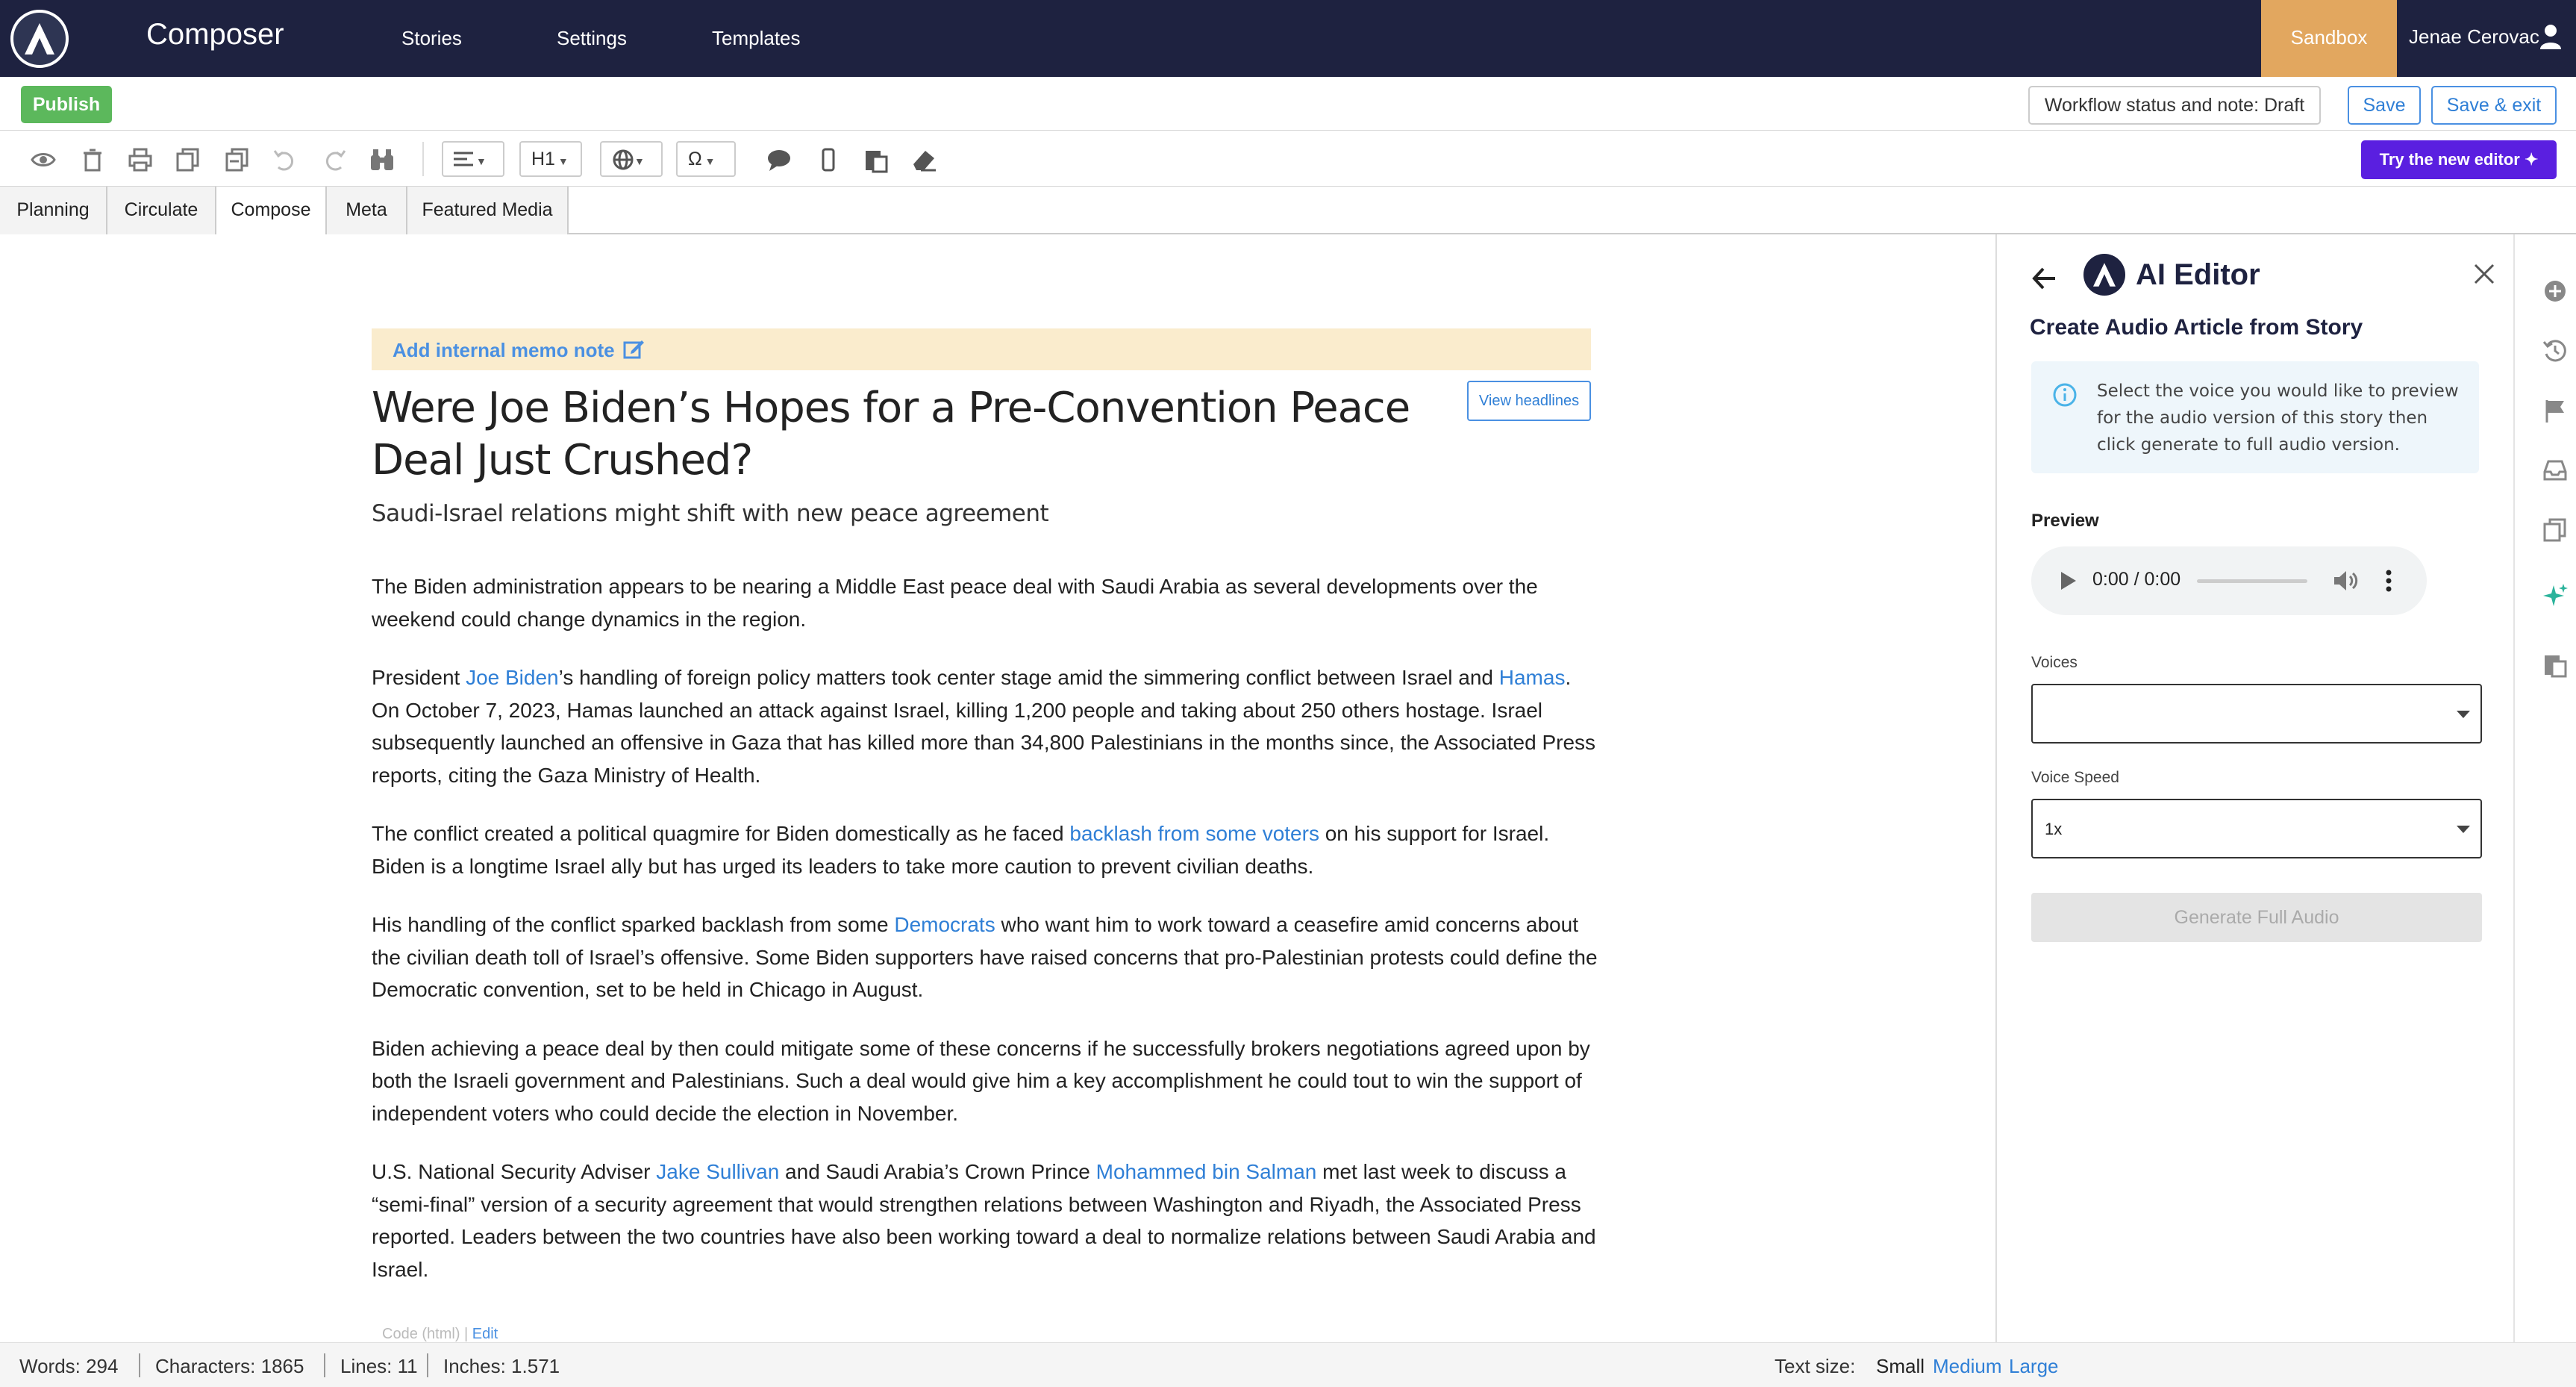 Image resolution: width=2576 pixels, height=1387 pixels. What do you see at coordinates (756, 39) in the screenshot?
I see `nav-templates: Templates` at bounding box center [756, 39].